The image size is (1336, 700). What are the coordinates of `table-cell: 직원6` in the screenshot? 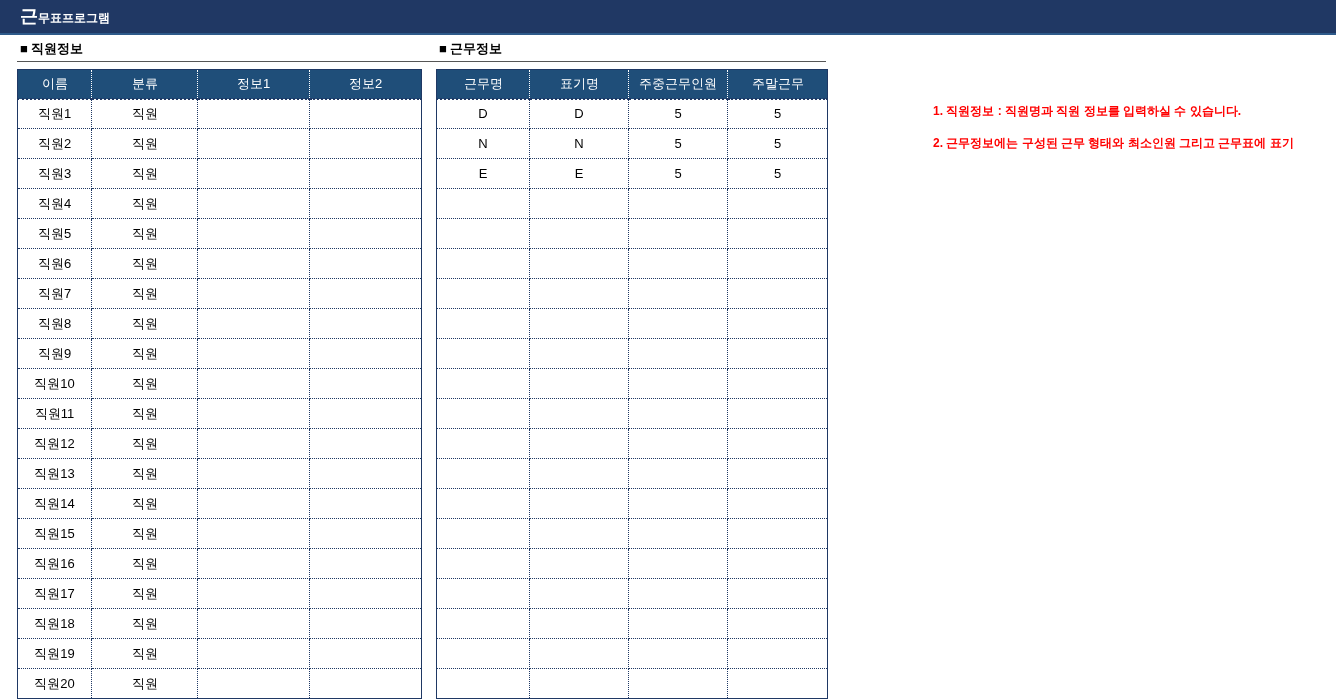 It's located at (54, 263).